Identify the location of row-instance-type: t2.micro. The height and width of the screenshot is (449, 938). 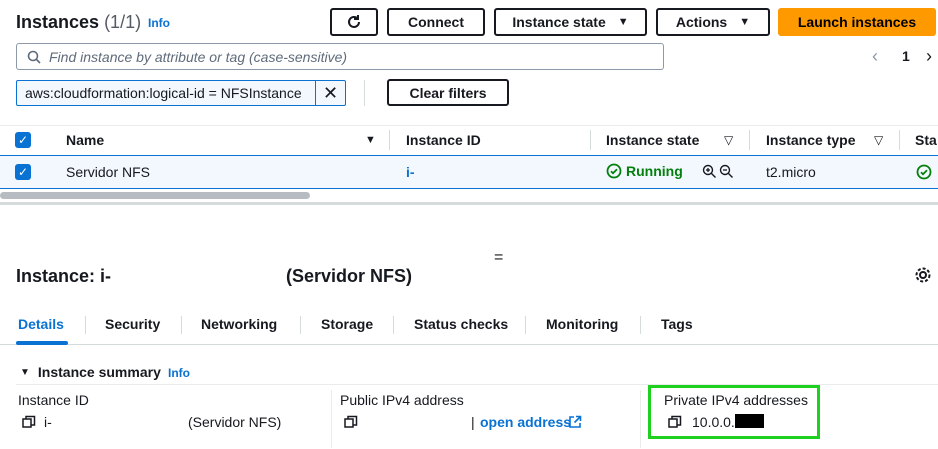
(791, 172).